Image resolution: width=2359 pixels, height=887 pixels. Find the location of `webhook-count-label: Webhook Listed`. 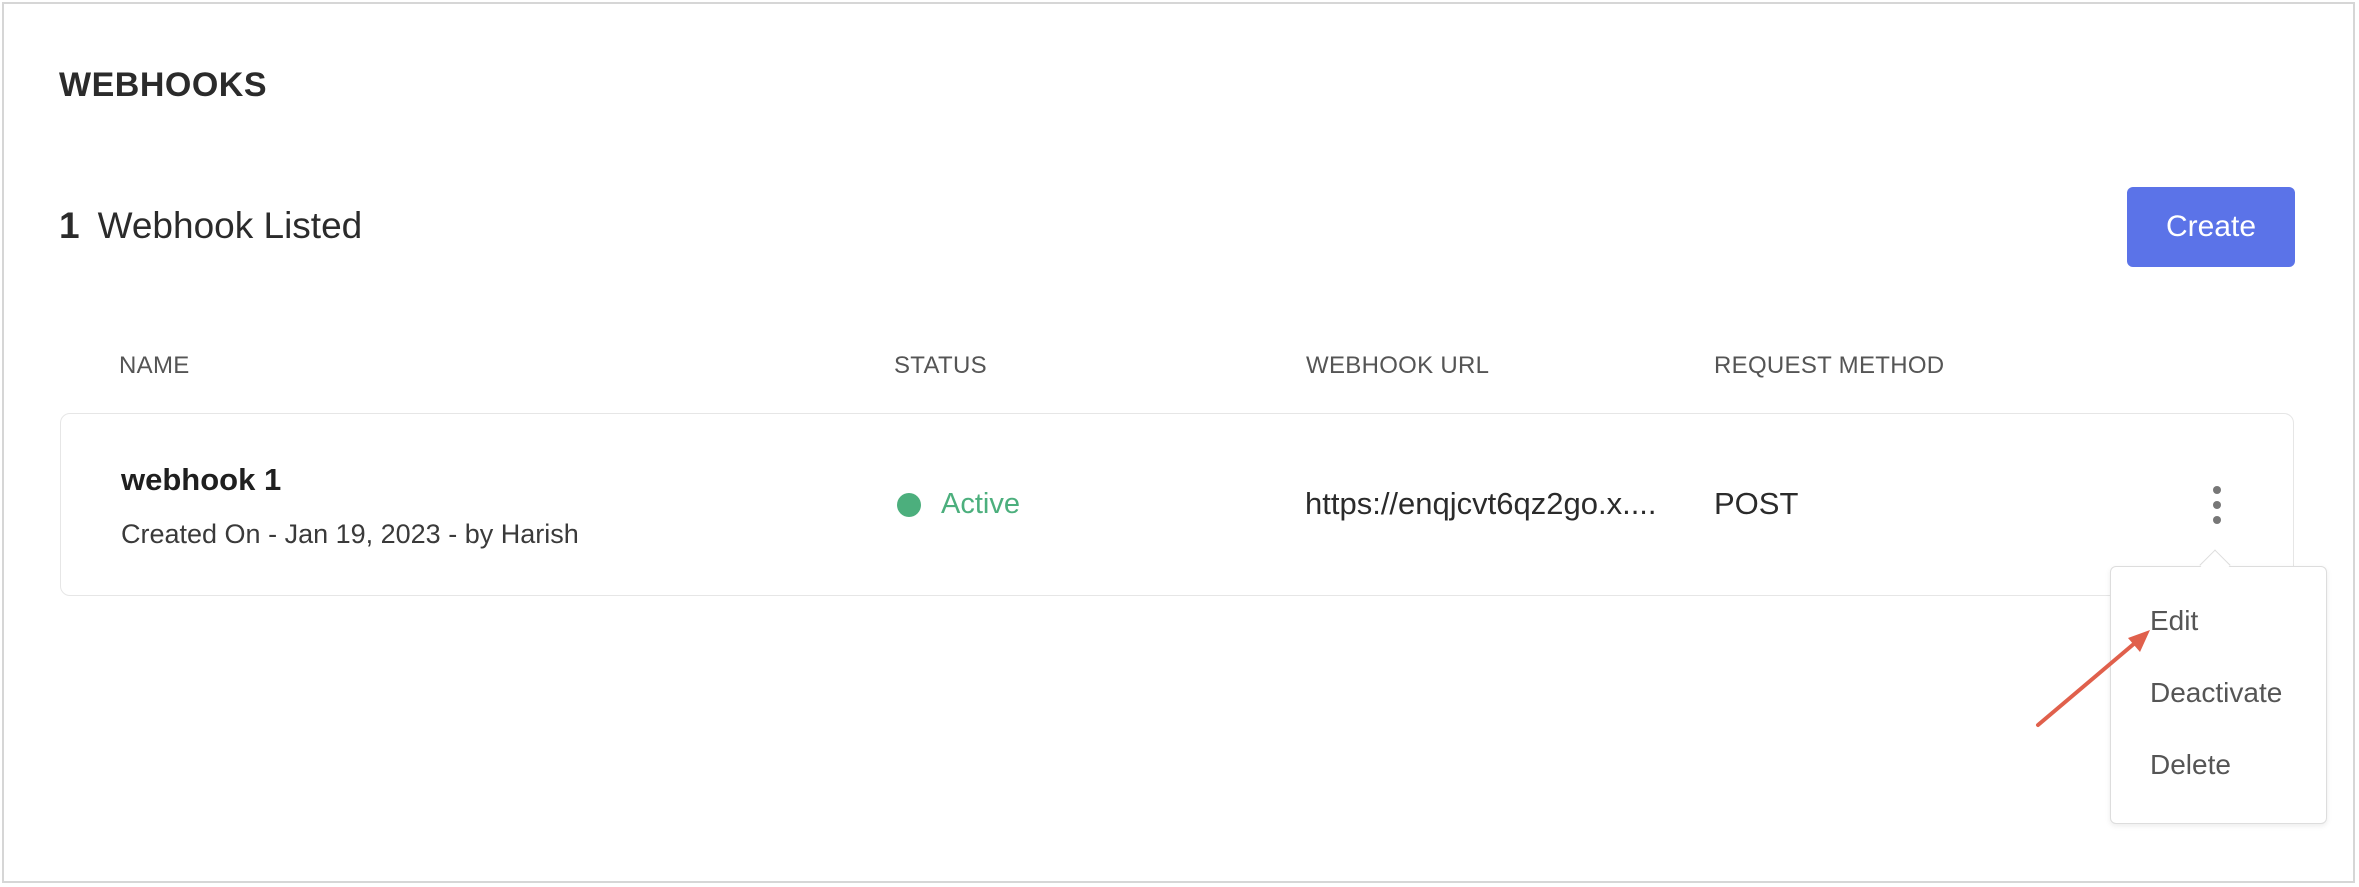

webhook-count-label: Webhook Listed is located at coordinates (230, 225).